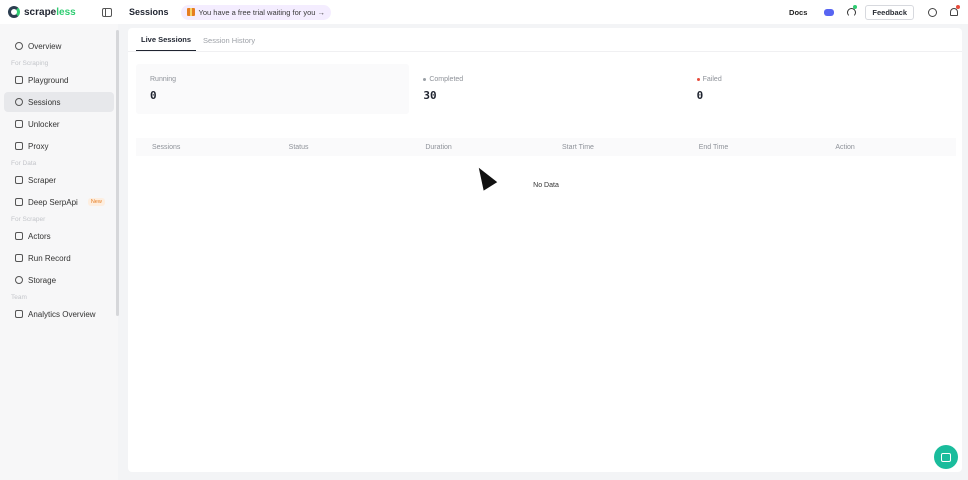 The width and height of the screenshot is (968, 480). I want to click on notification-dot, so click(958, 7).